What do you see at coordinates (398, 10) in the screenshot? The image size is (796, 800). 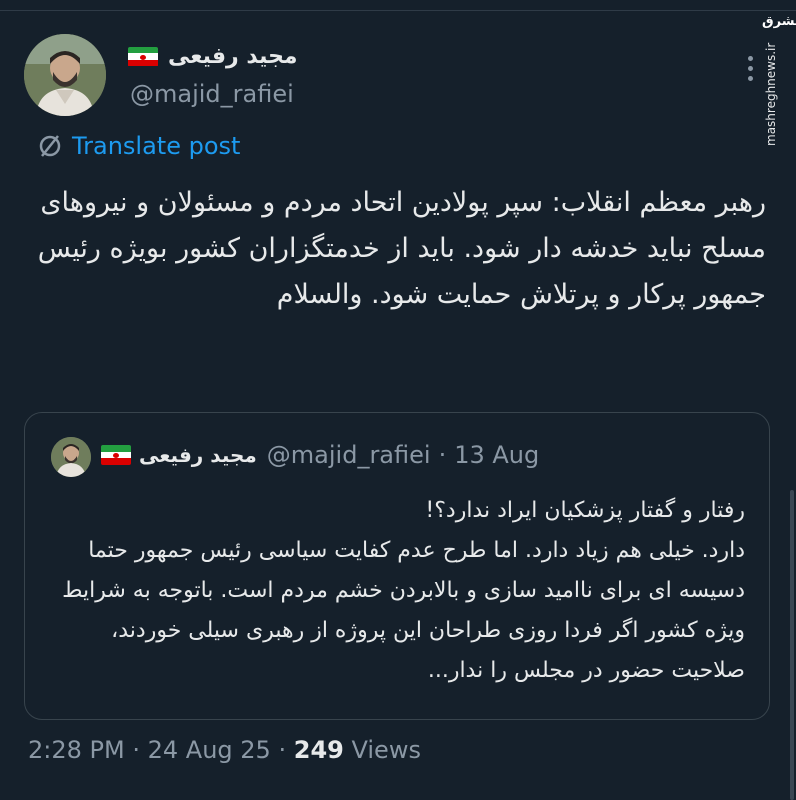 I see `top-divider` at bounding box center [398, 10].